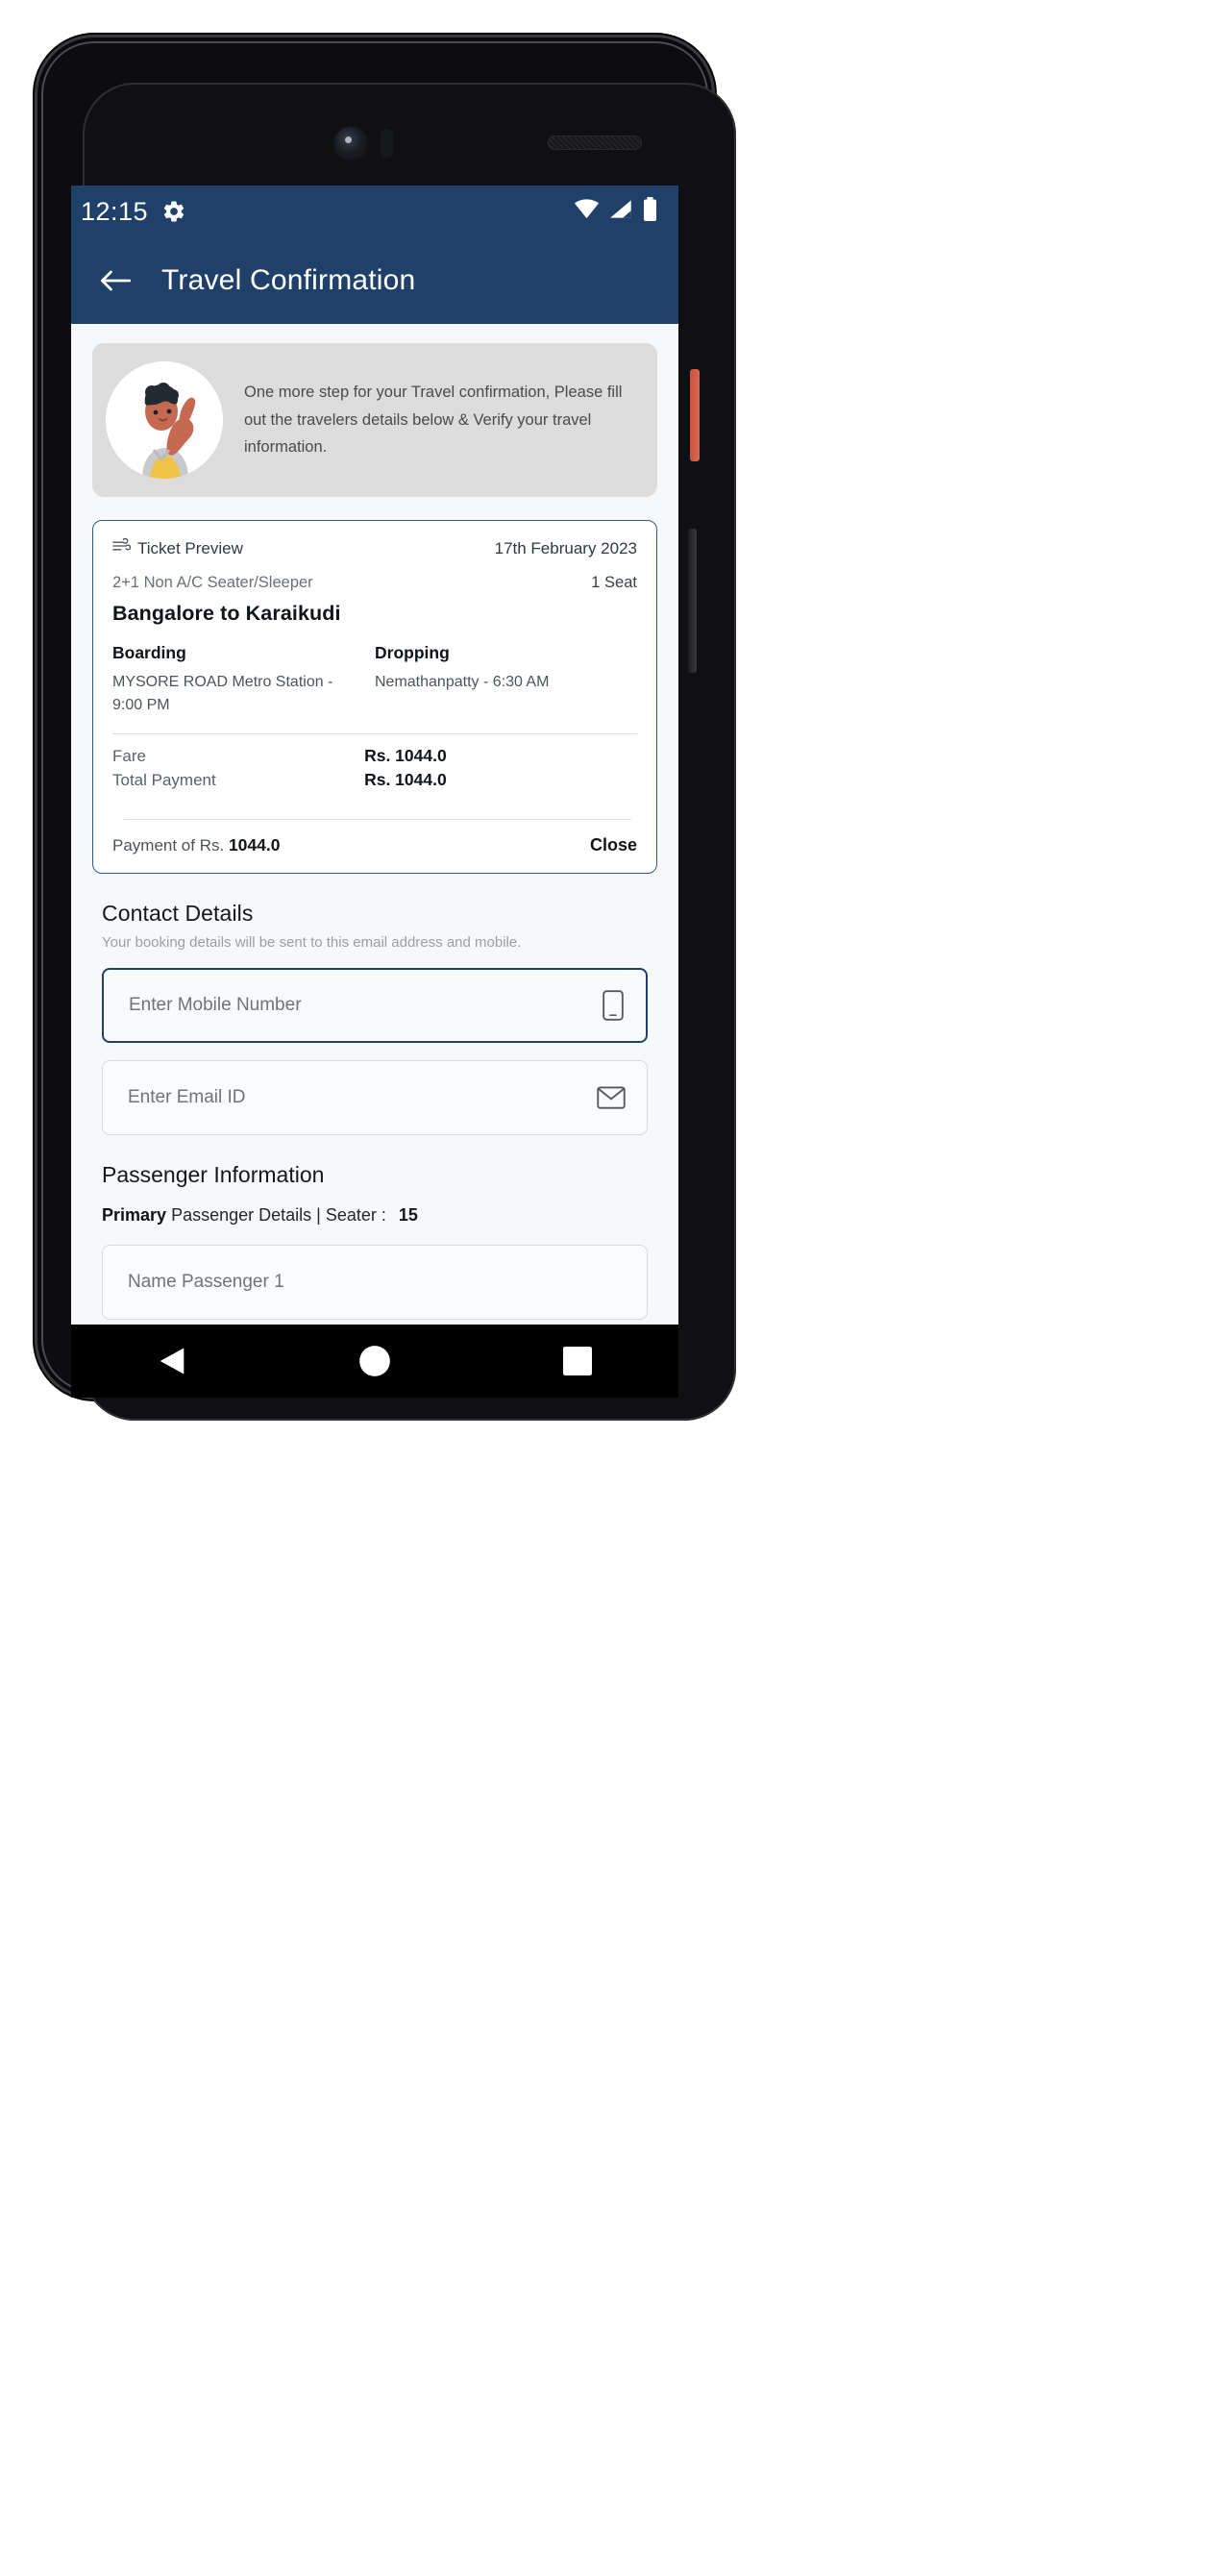 This screenshot has width=1230, height=2576. What do you see at coordinates (387, 143) in the screenshot?
I see `proximity-sensor-icon` at bounding box center [387, 143].